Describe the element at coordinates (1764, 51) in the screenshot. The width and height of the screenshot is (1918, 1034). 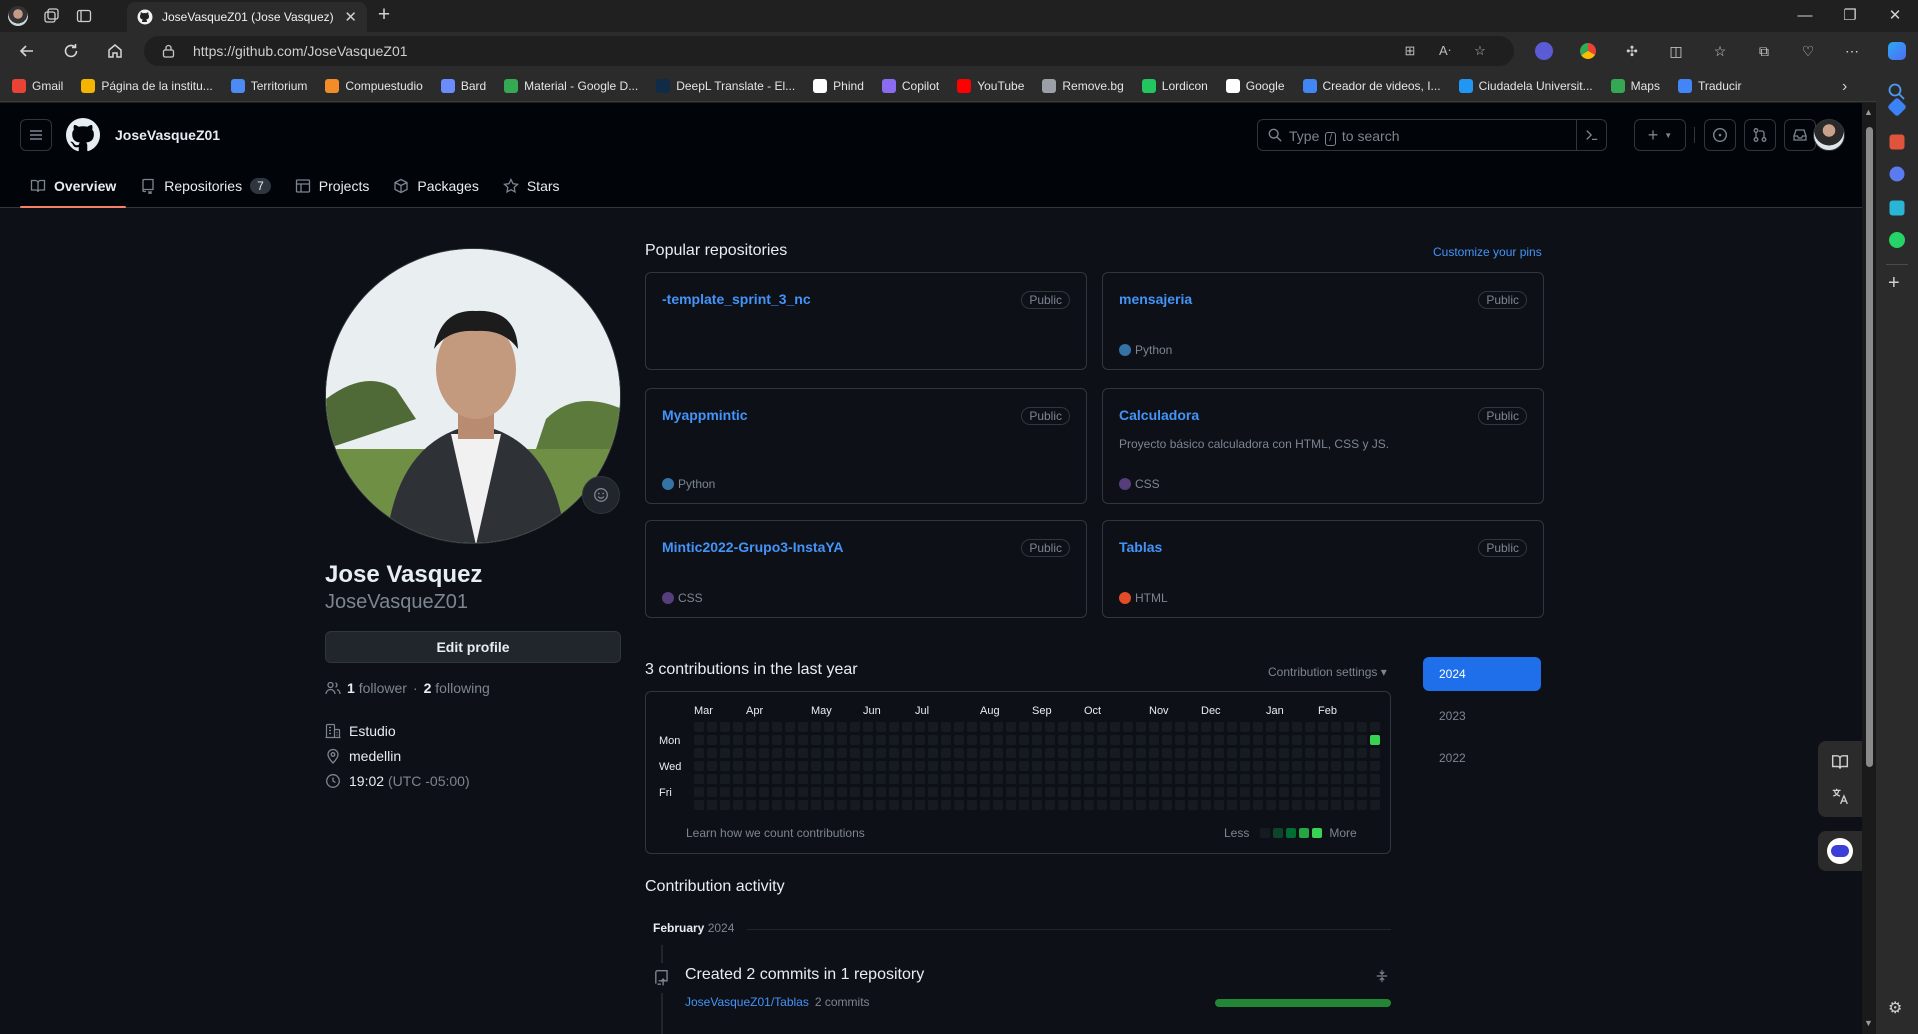
I see `collections-icon: ⧉` at that location.